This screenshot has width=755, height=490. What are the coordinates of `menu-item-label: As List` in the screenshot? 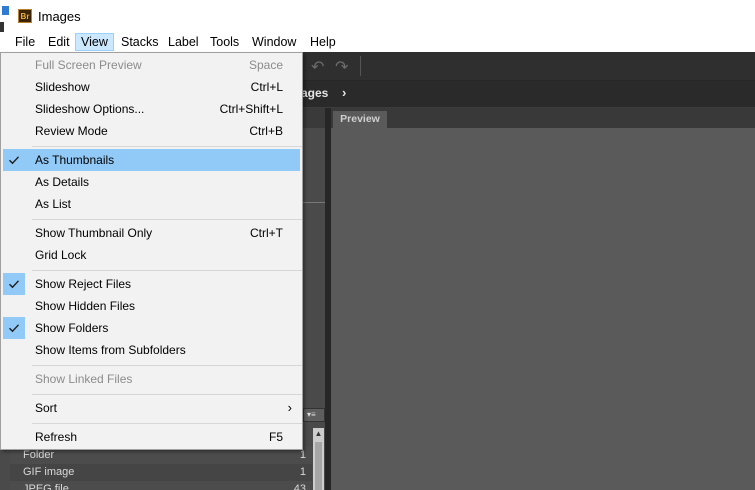 It's located at (53, 204).